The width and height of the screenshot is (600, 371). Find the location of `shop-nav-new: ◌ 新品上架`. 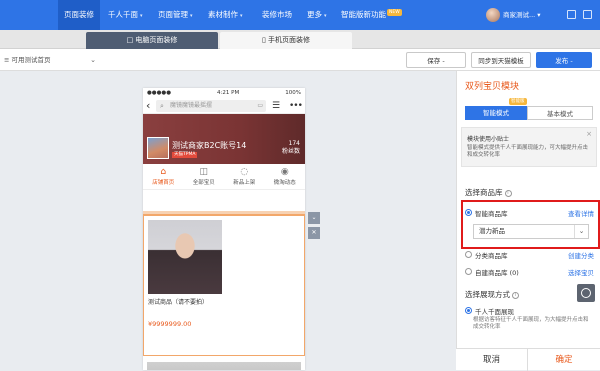

shop-nav-new: ◌ 新品上架 is located at coordinates (244, 176).